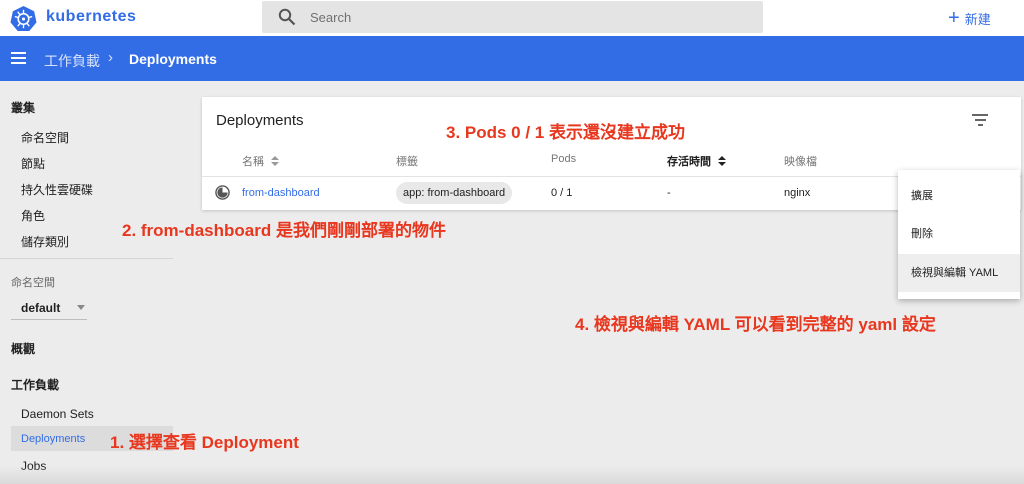 This screenshot has height=484, width=1024. Describe the element at coordinates (33, 163) in the screenshot. I see `sidebar-item-nodes: 節點` at that location.